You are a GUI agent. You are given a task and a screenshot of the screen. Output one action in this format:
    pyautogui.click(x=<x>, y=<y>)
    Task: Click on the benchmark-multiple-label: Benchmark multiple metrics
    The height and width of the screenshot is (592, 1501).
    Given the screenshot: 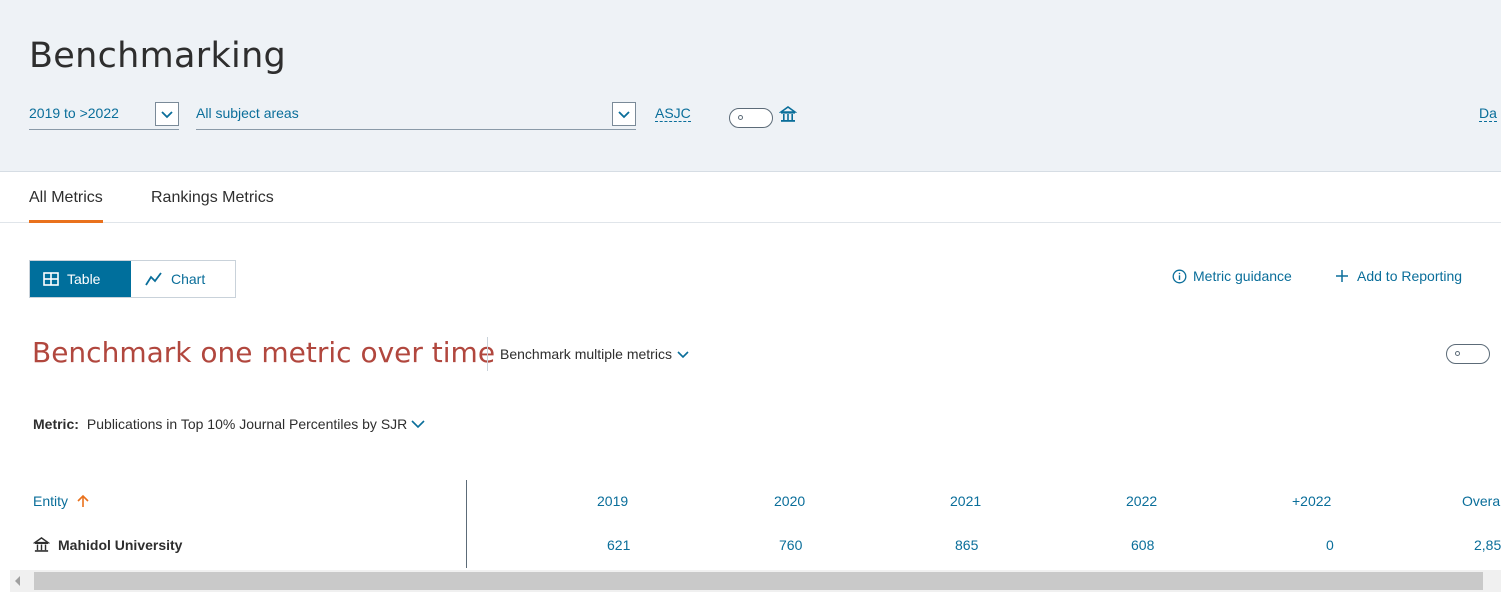 What is the action you would take?
    pyautogui.click(x=586, y=354)
    